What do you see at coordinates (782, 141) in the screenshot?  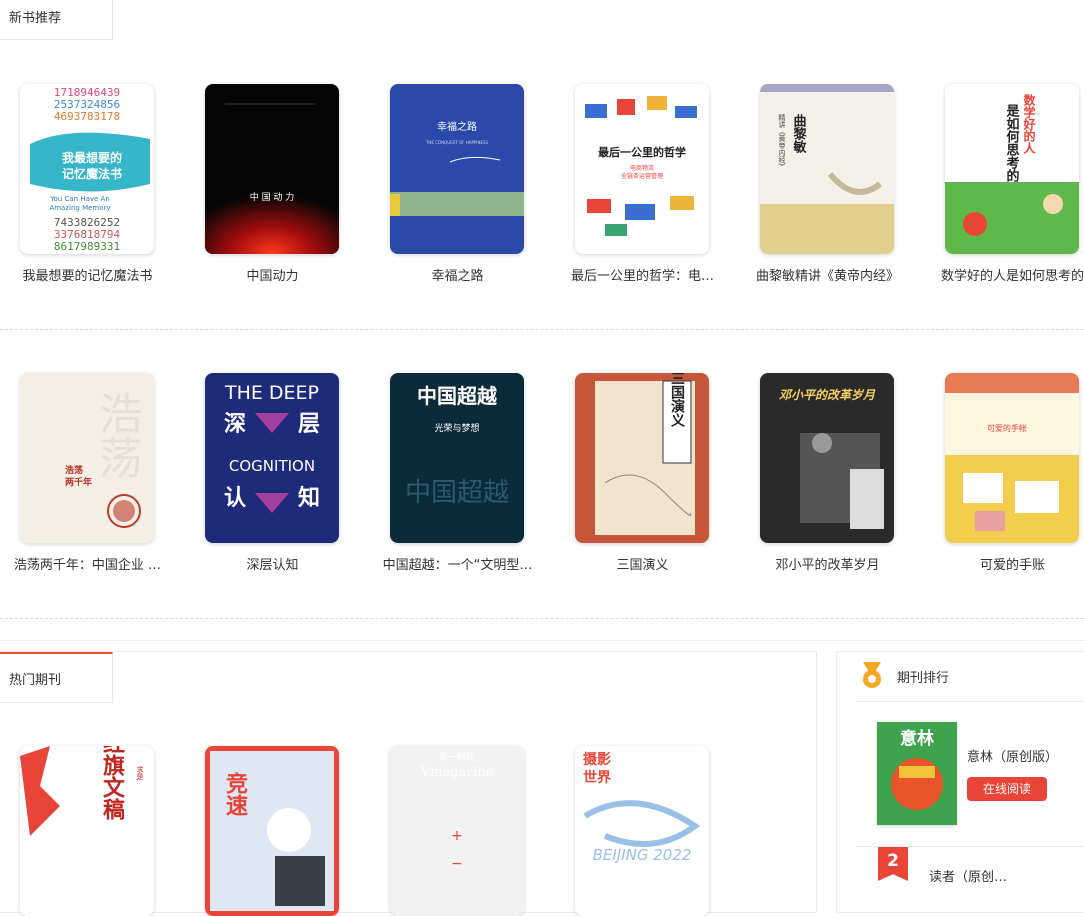 I see `svg-text: 精讲《黄帝内经》` at bounding box center [782, 141].